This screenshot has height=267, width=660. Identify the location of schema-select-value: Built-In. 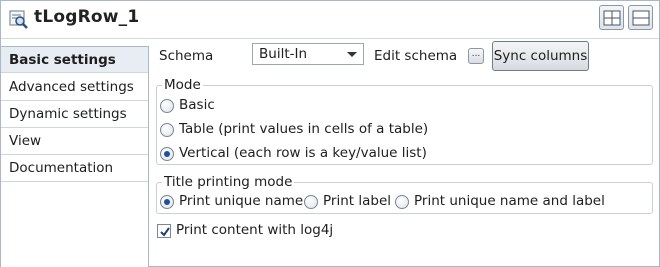
(283, 54).